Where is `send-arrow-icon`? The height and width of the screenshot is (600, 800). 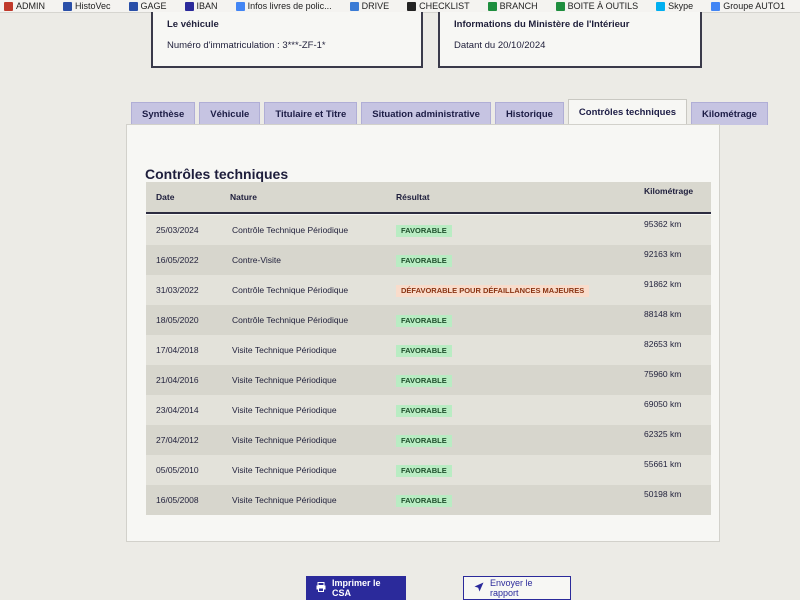
send-arrow-icon is located at coordinates (479, 588).